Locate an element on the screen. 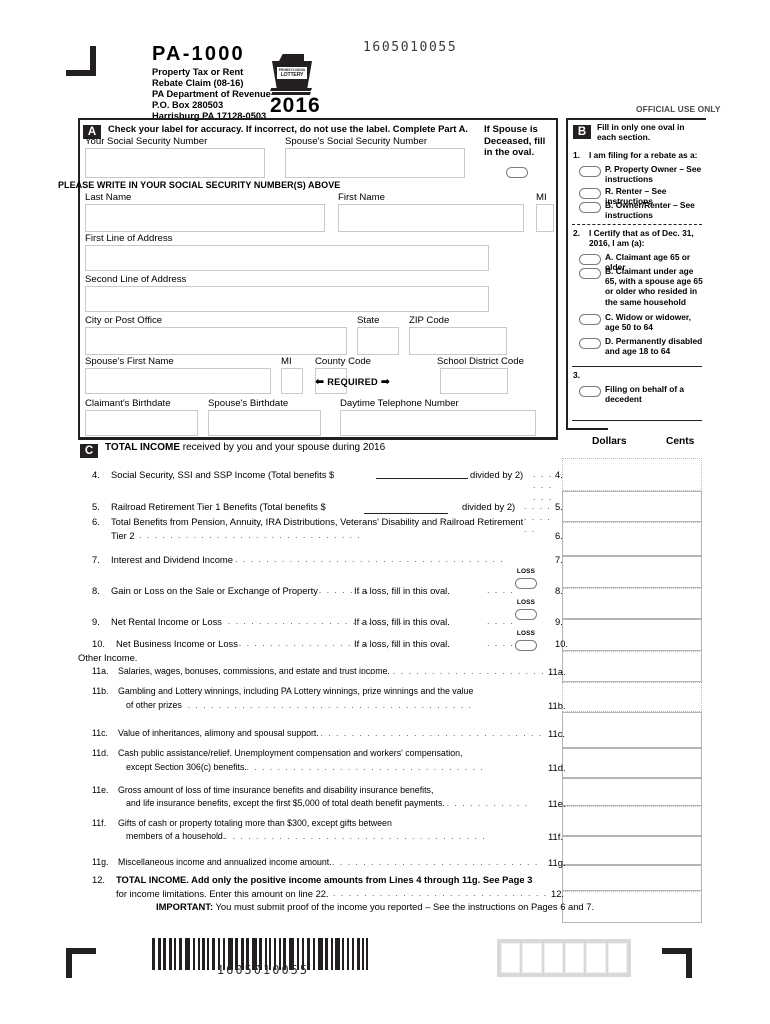 This screenshot has width=770, height=1024. spouse-first-name-input is located at coordinates (178, 381).